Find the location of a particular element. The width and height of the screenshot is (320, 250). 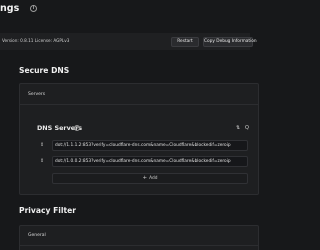

add-label: Add is located at coordinates (153, 178).